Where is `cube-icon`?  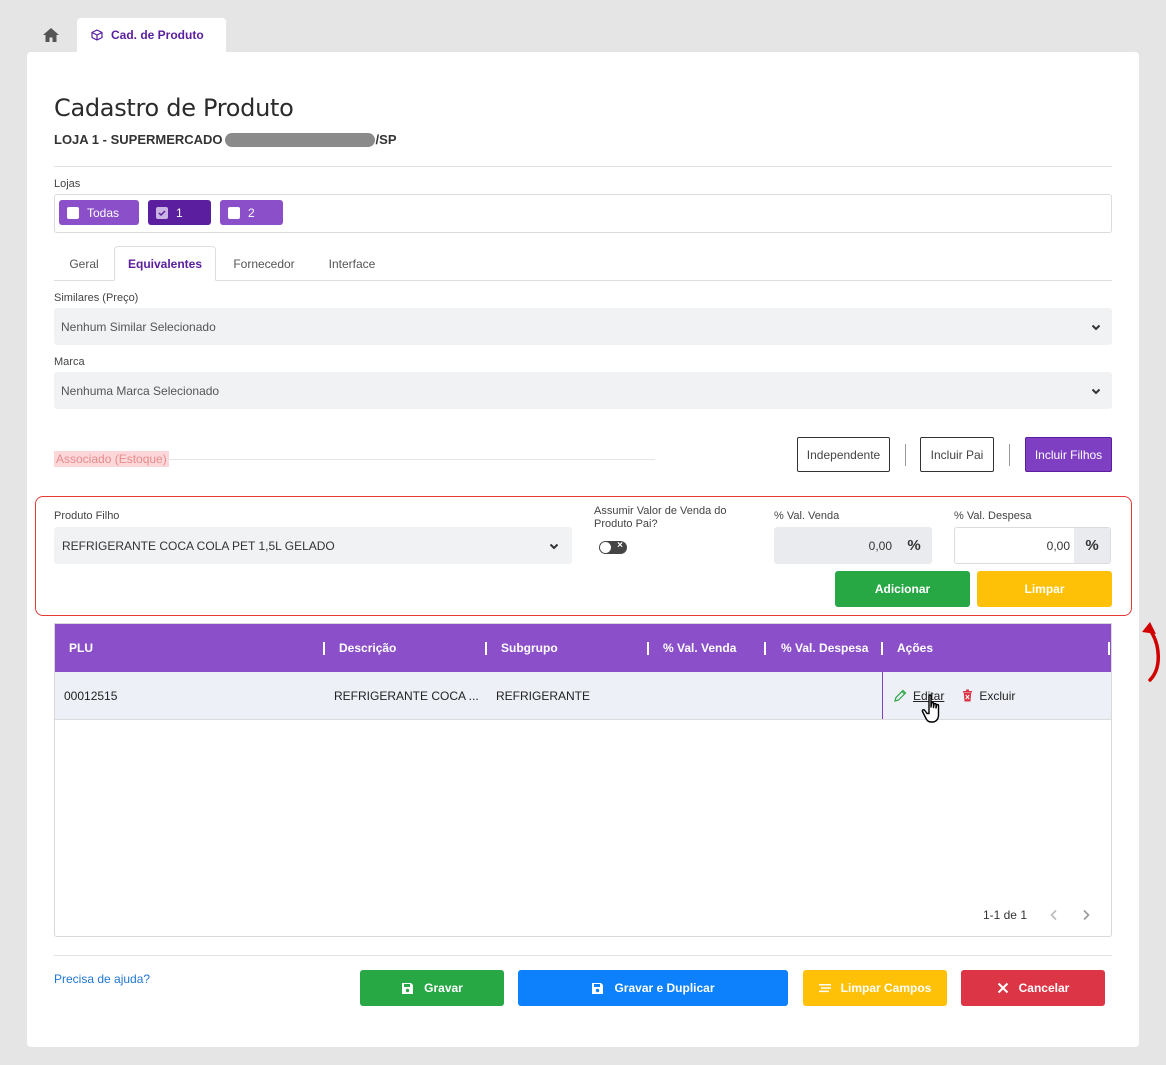 cube-icon is located at coordinates (97, 35).